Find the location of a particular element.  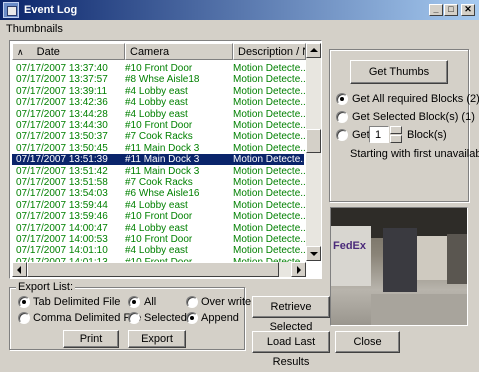

starting-hint: Starting with first unavailable is located at coordinates (414, 154).